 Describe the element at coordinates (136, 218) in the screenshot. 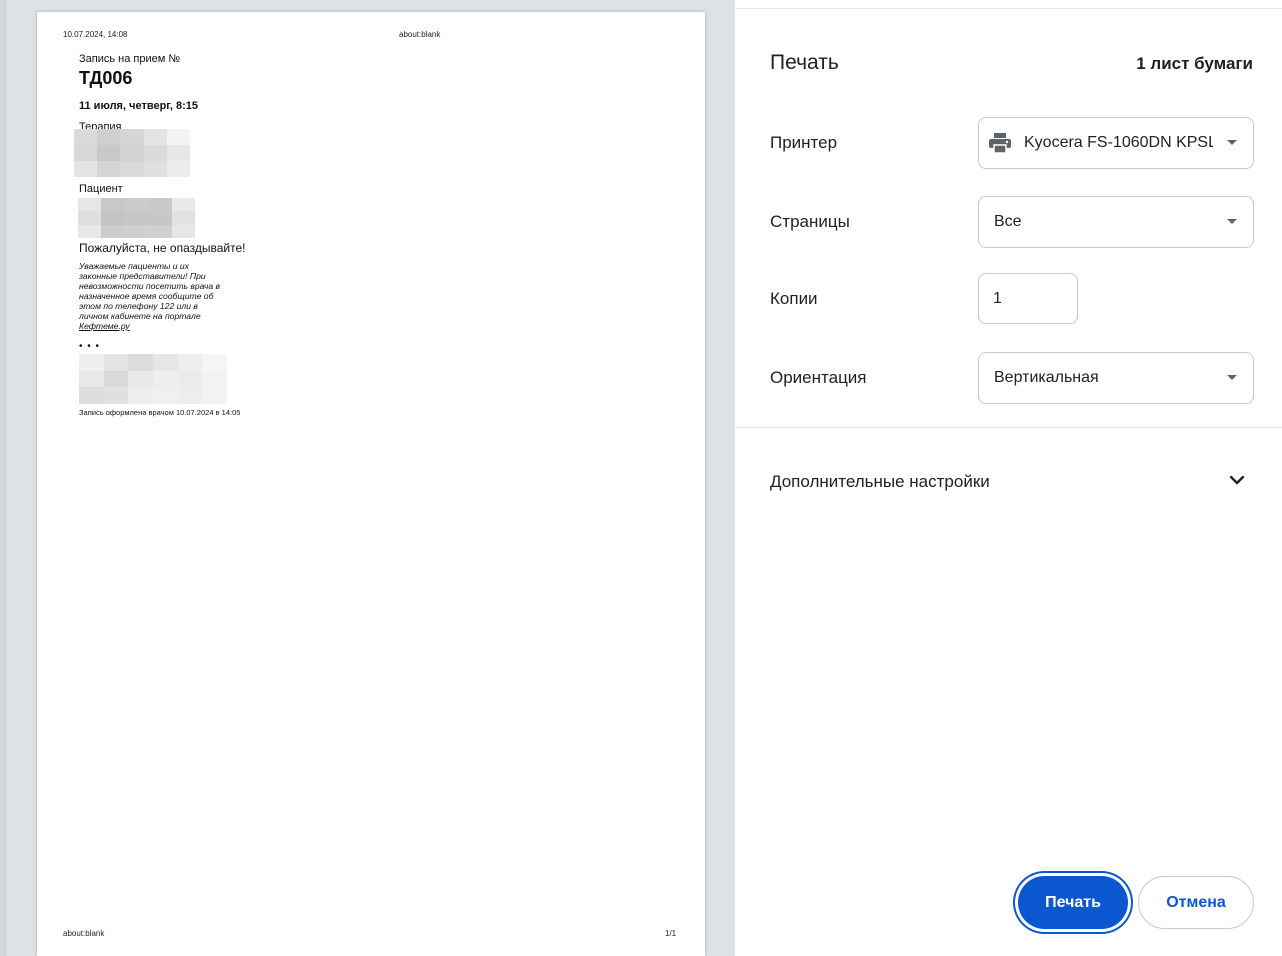

I see `redacted-patient-name` at that location.